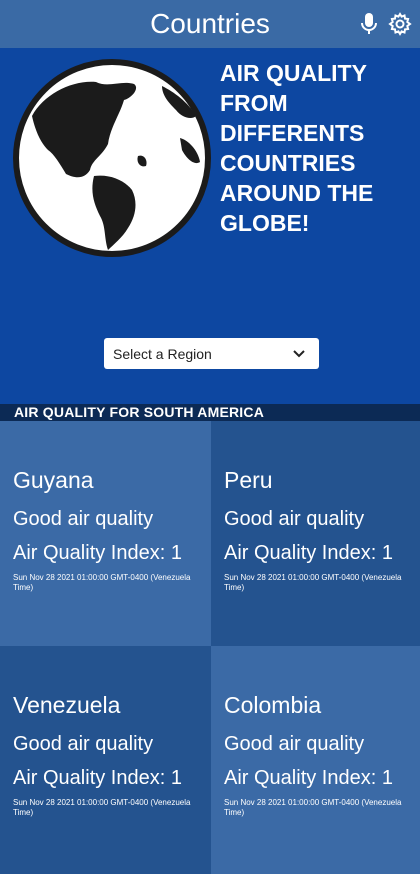  Describe the element at coordinates (400, 24) in the screenshot. I see `gear-icon` at that location.